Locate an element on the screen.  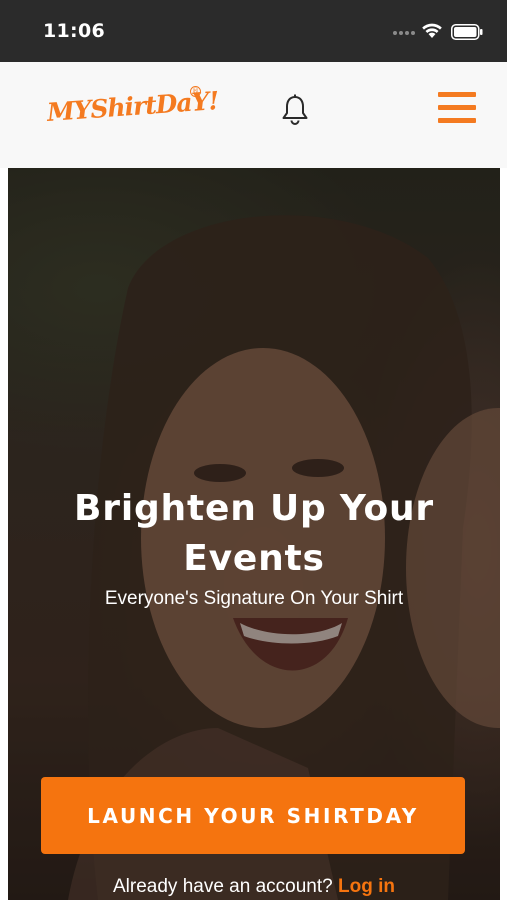
launch-shirtday-button: LAUNCH YOUR SHIRTDAY is located at coordinates (253, 815).